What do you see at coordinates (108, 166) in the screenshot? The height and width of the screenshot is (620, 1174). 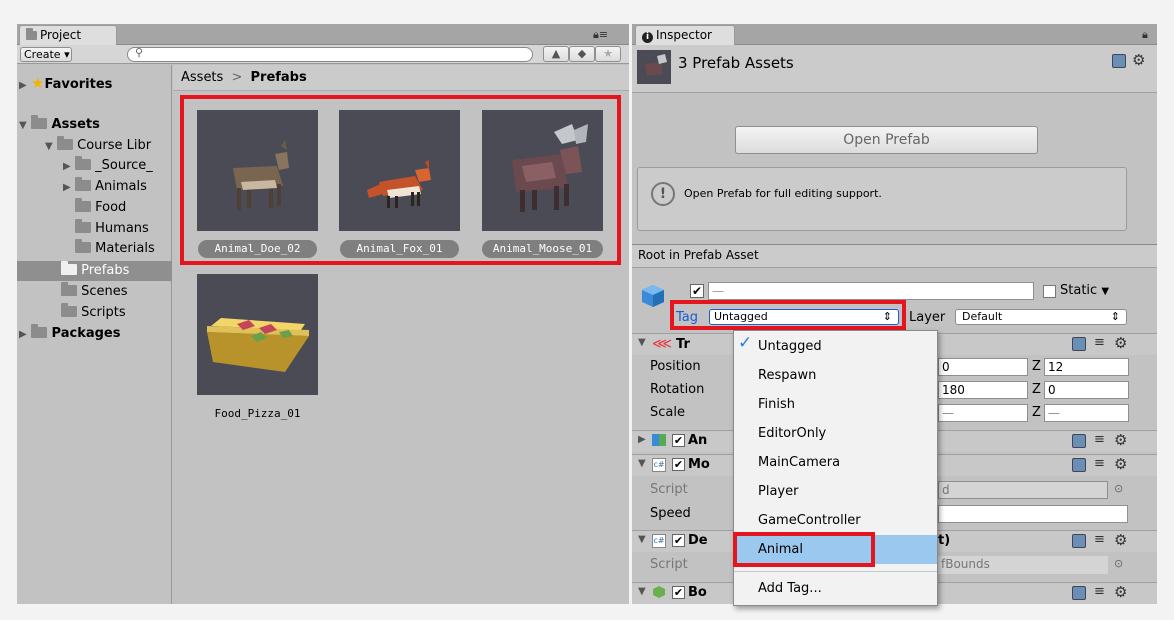 I see `tree-item-source: ▶ _Source_` at bounding box center [108, 166].